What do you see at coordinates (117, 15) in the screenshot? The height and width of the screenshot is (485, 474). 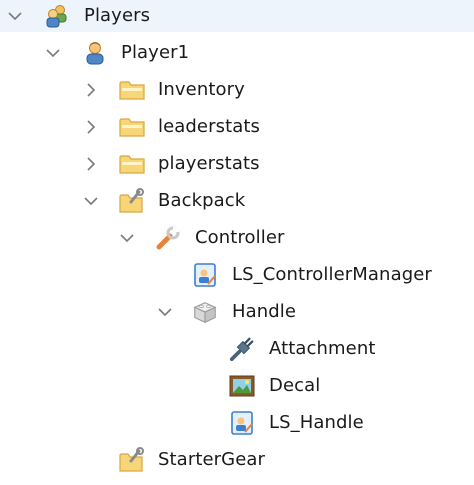 I see `tree-item-label: Players` at bounding box center [117, 15].